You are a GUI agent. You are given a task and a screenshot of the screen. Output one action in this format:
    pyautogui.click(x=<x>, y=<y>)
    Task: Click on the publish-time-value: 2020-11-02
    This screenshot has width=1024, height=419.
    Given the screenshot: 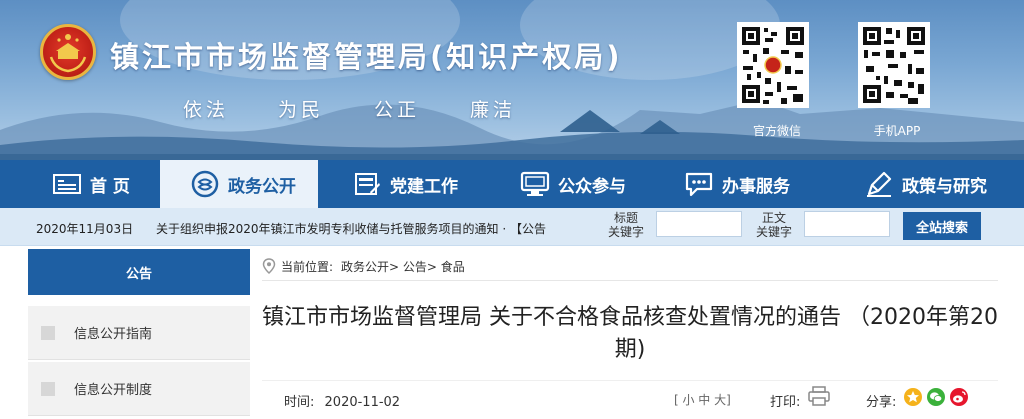 What is the action you would take?
    pyautogui.click(x=362, y=402)
    